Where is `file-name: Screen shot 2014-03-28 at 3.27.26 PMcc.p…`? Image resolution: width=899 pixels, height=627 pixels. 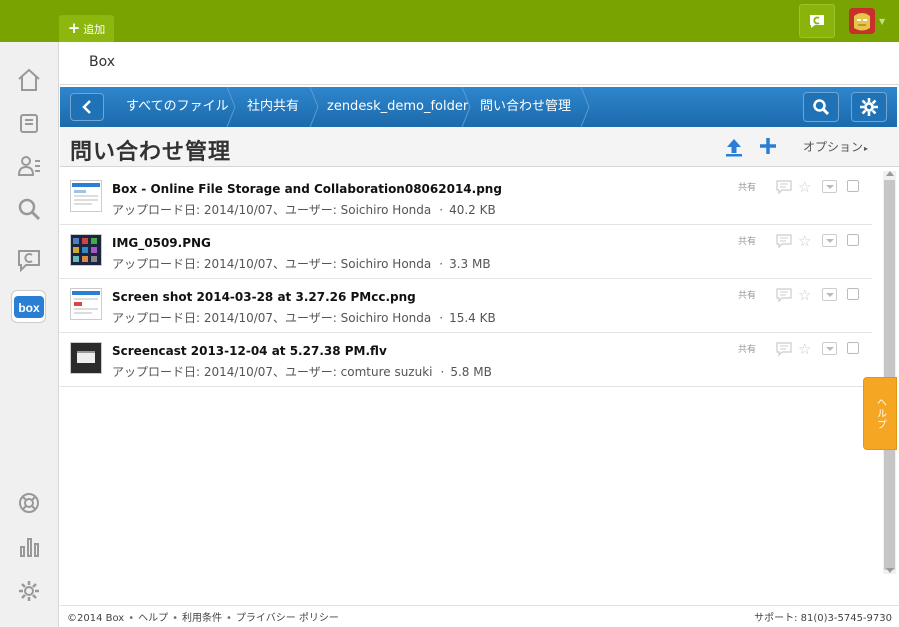
file-name: Screen shot 2014-03-28 at 3.27.26 PMcc.p… is located at coordinates (264, 297).